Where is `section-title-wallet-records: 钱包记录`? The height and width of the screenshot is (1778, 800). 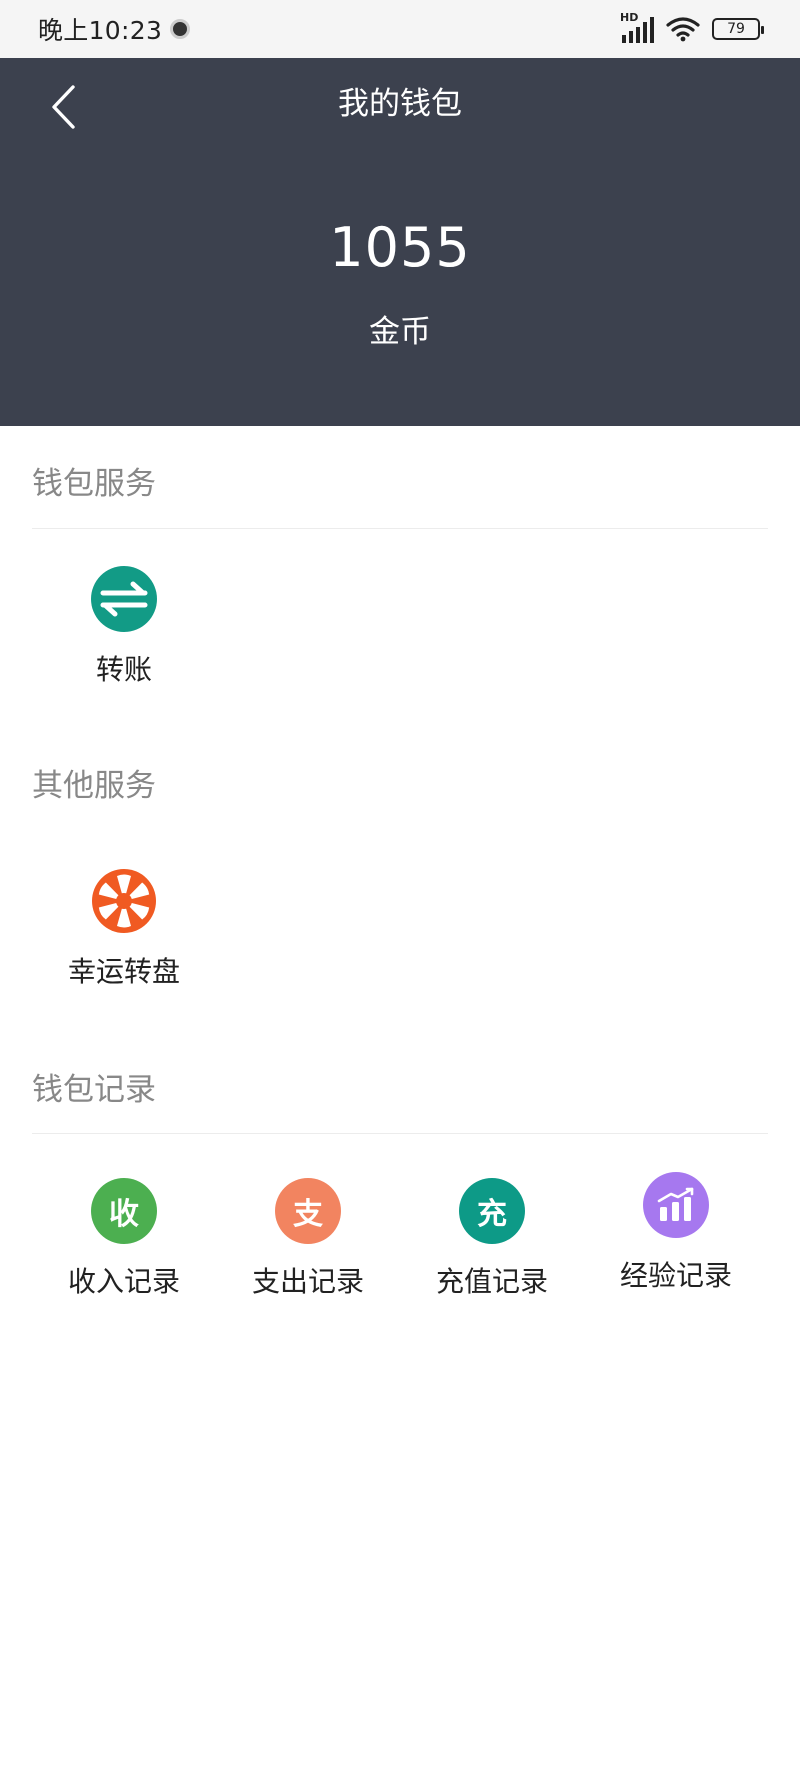
section-title-wallet-records: 钱包记录 is located at coordinates (94, 1090).